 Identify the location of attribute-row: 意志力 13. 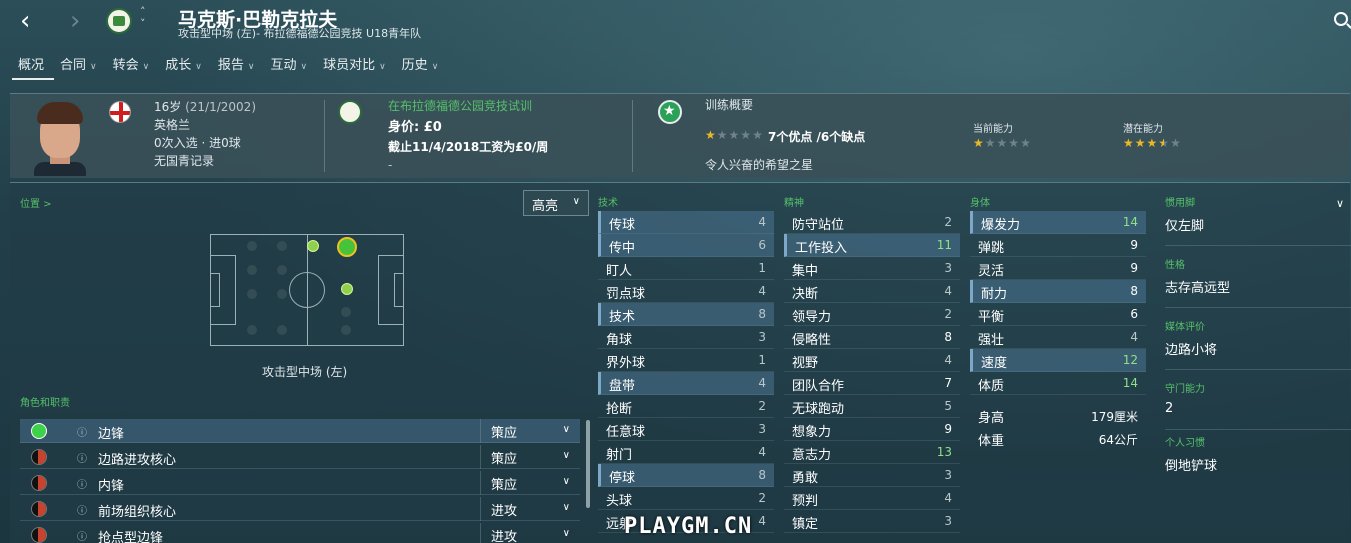
(872, 452).